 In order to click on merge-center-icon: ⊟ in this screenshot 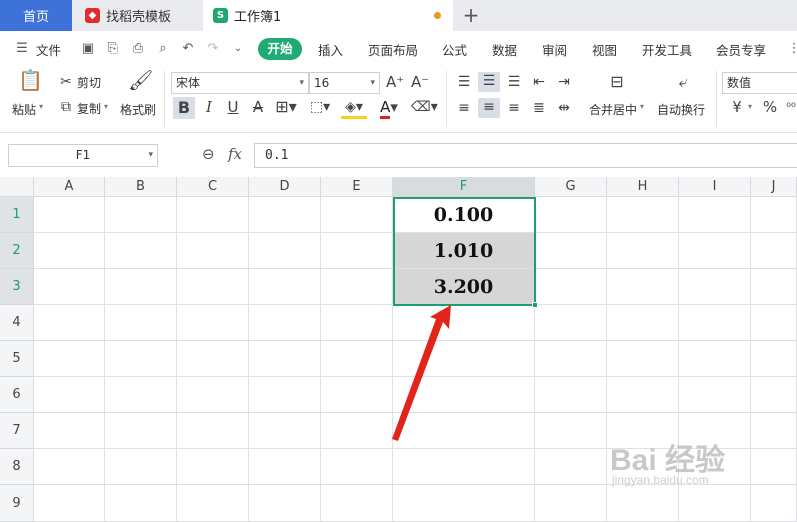, I will do `click(617, 82)`.